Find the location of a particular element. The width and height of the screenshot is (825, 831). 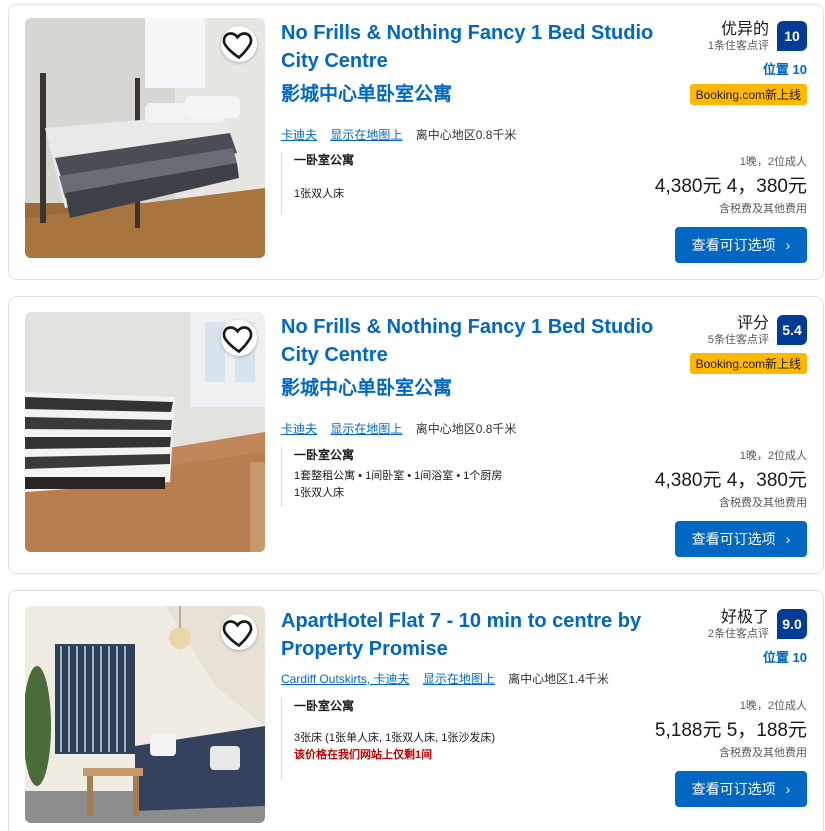

review-count: 2条住客点评 is located at coordinates (738, 634).